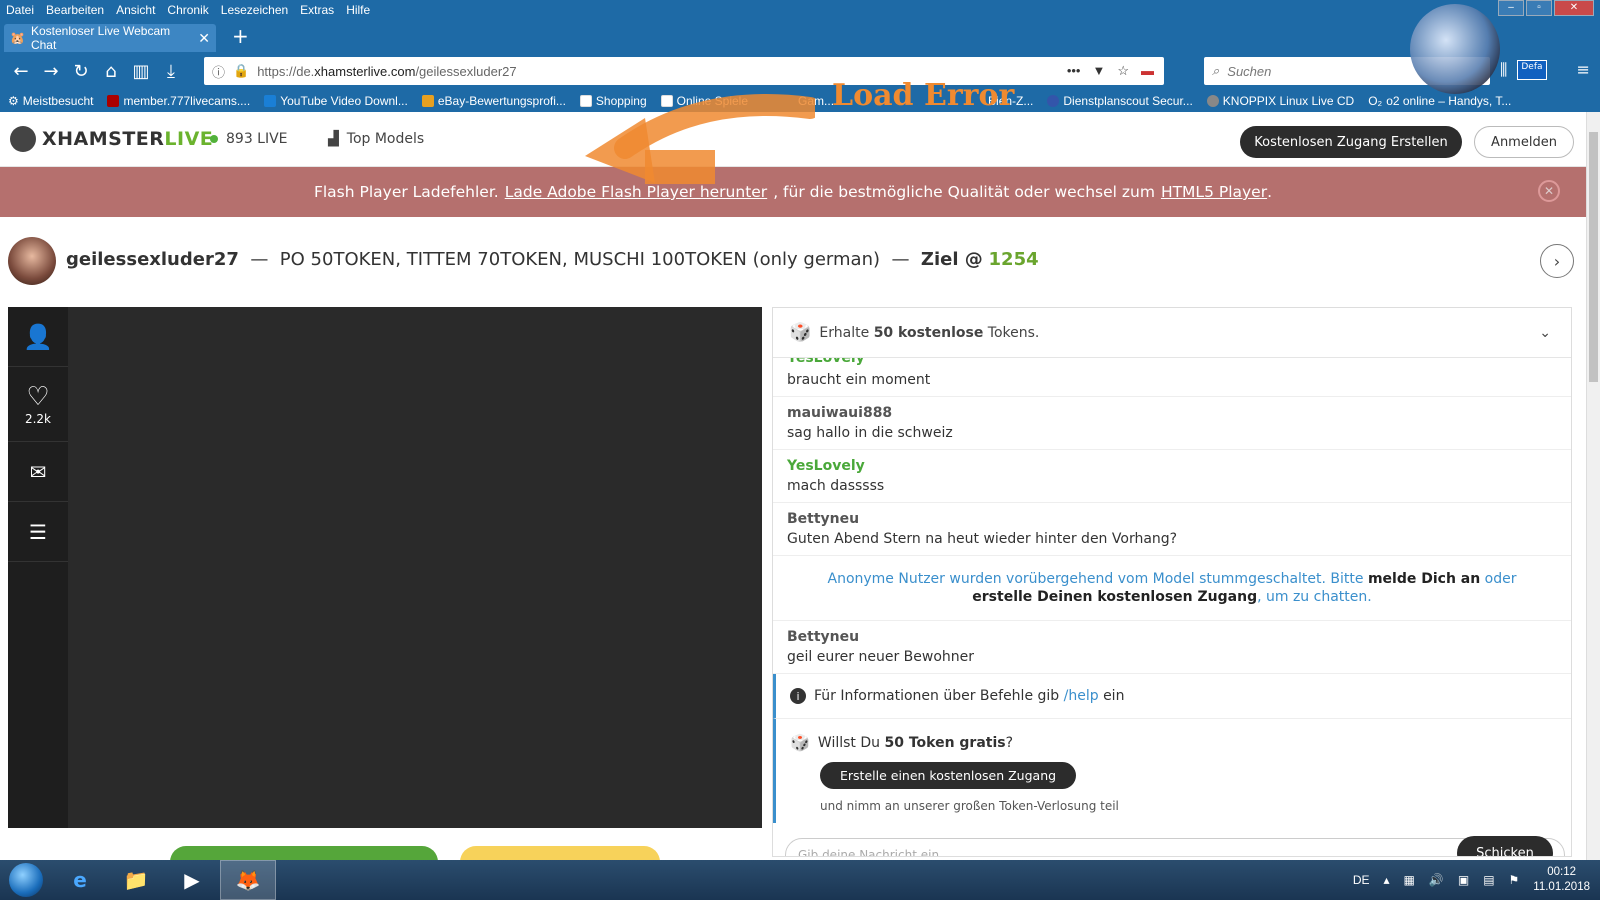  What do you see at coordinates (1081, 696) in the screenshot?
I see `help-command: /help` at bounding box center [1081, 696].